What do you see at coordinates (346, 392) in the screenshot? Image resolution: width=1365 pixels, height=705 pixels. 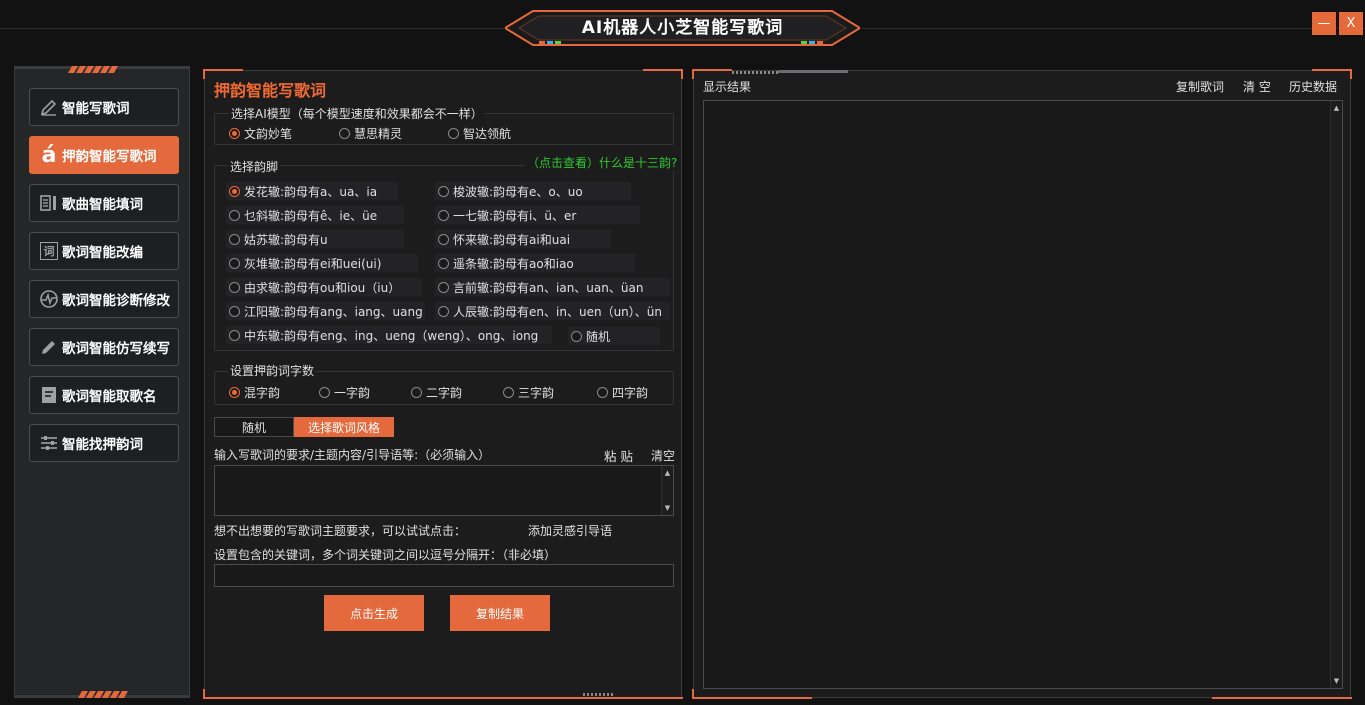 I see `count-option-1: 一字韵` at bounding box center [346, 392].